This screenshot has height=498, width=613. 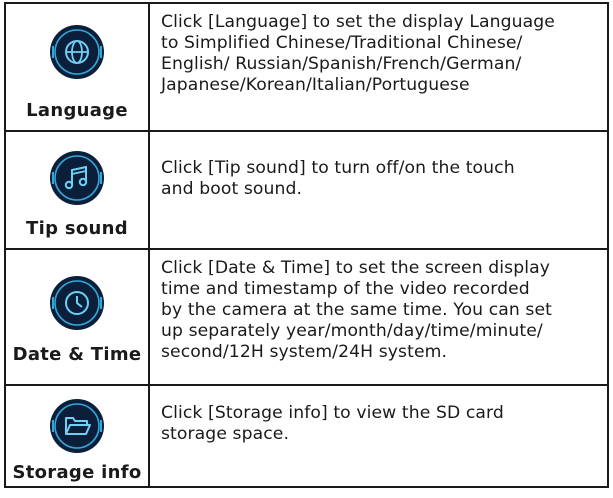 What do you see at coordinates (77, 110) in the screenshot?
I see `settings-item-label: Language` at bounding box center [77, 110].